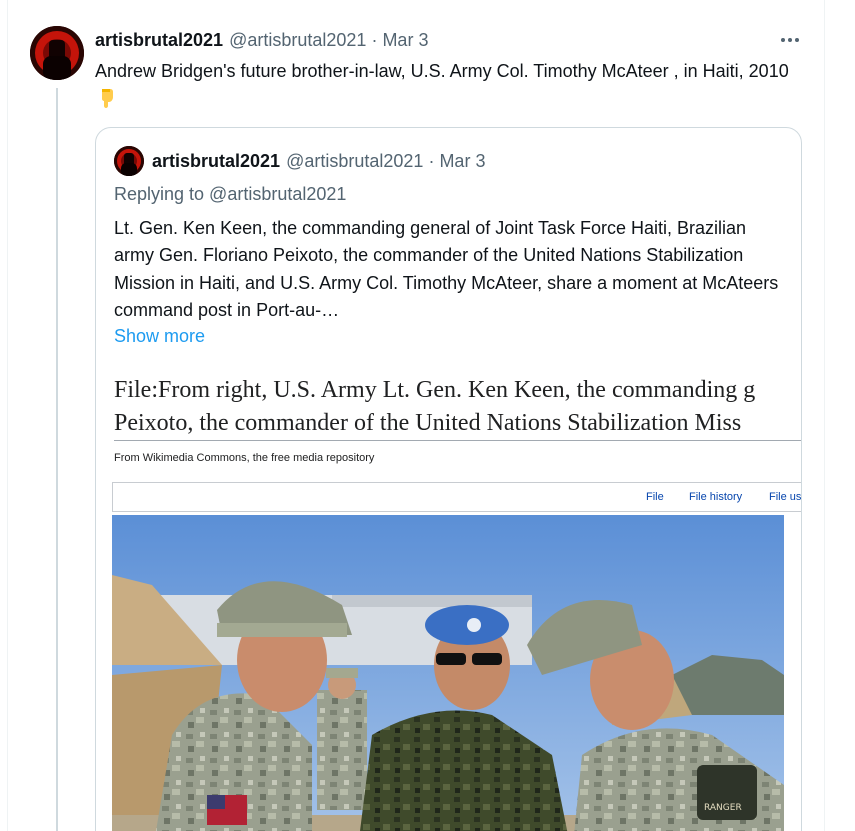 This screenshot has height=831, width=855. Describe the element at coordinates (715, 497) in the screenshot. I see `wiki-tab-file-history: File history` at that location.